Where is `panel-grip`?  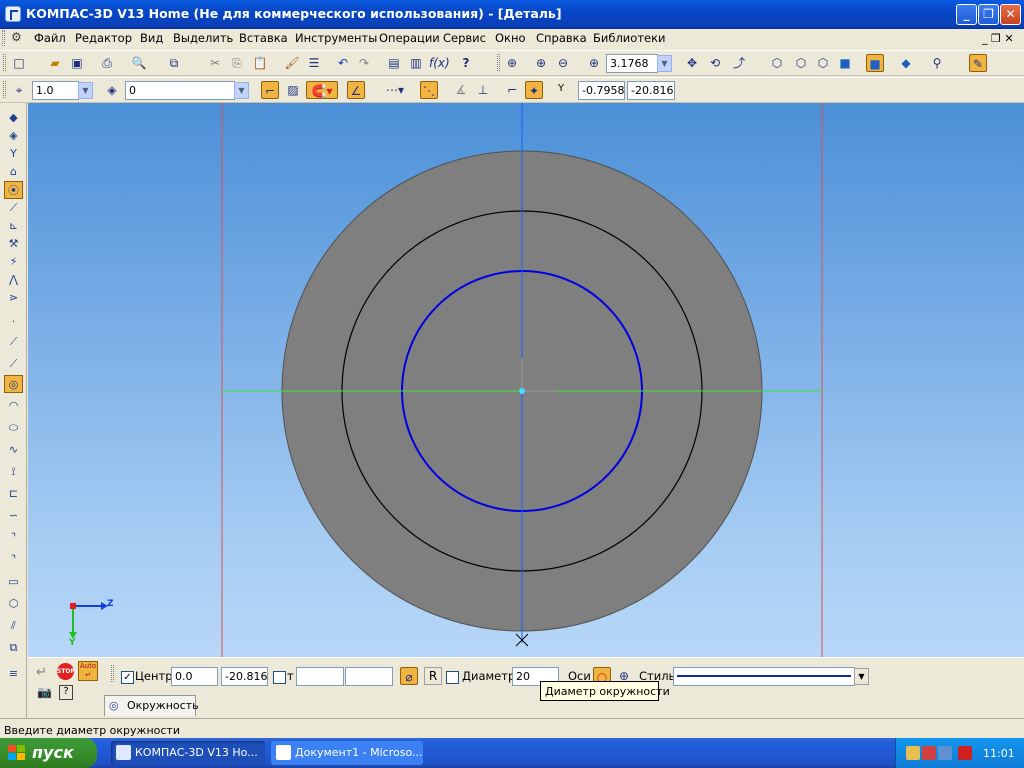 panel-grip is located at coordinates (112, 673).